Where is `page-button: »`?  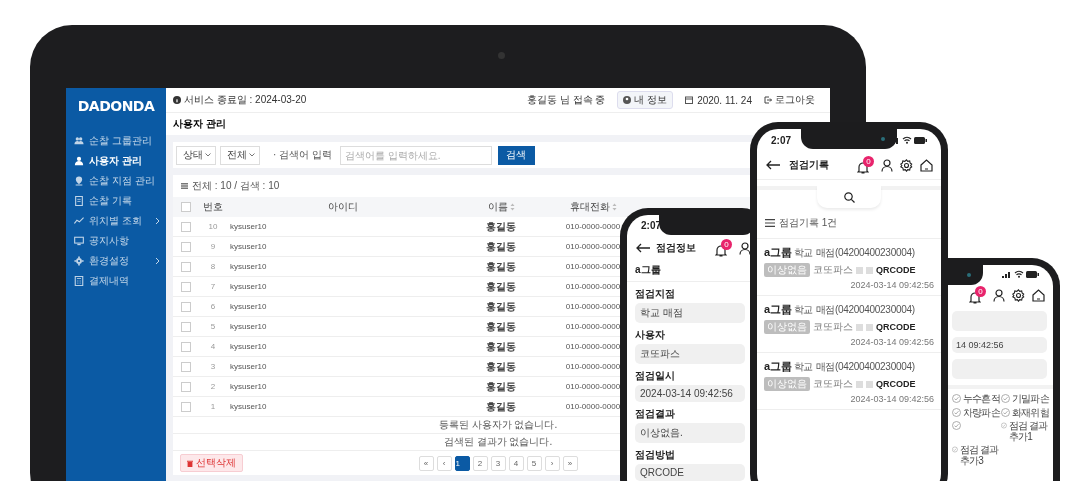
page-button: » is located at coordinates (570, 463).